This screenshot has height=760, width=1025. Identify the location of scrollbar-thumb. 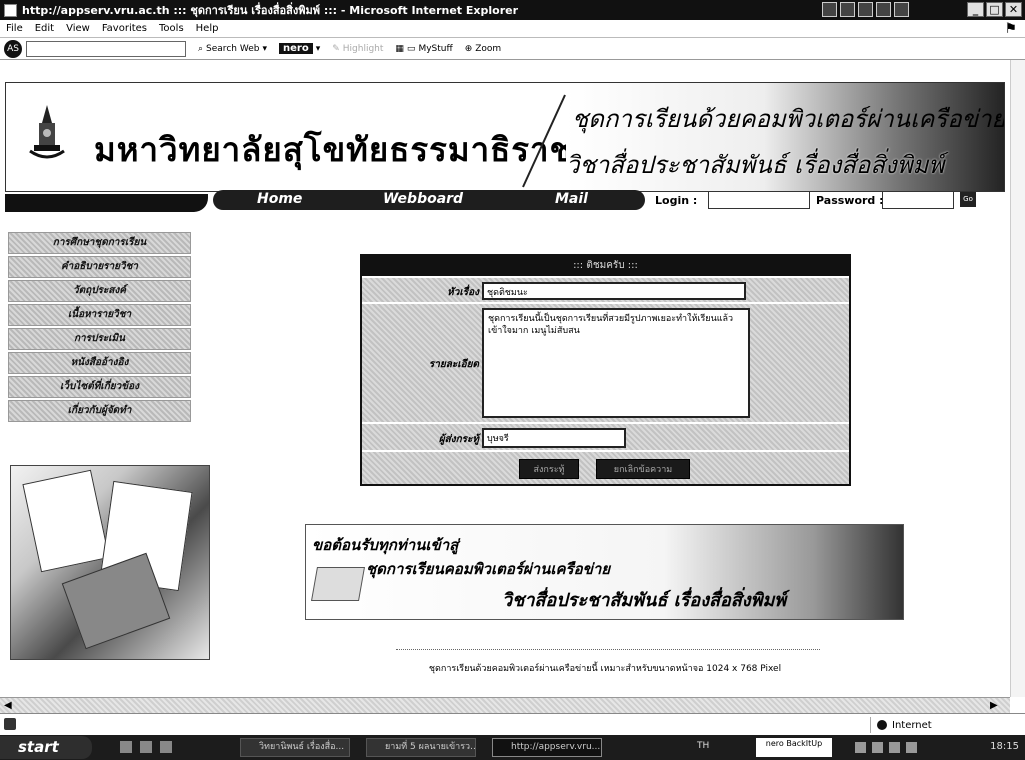
(500, 706).